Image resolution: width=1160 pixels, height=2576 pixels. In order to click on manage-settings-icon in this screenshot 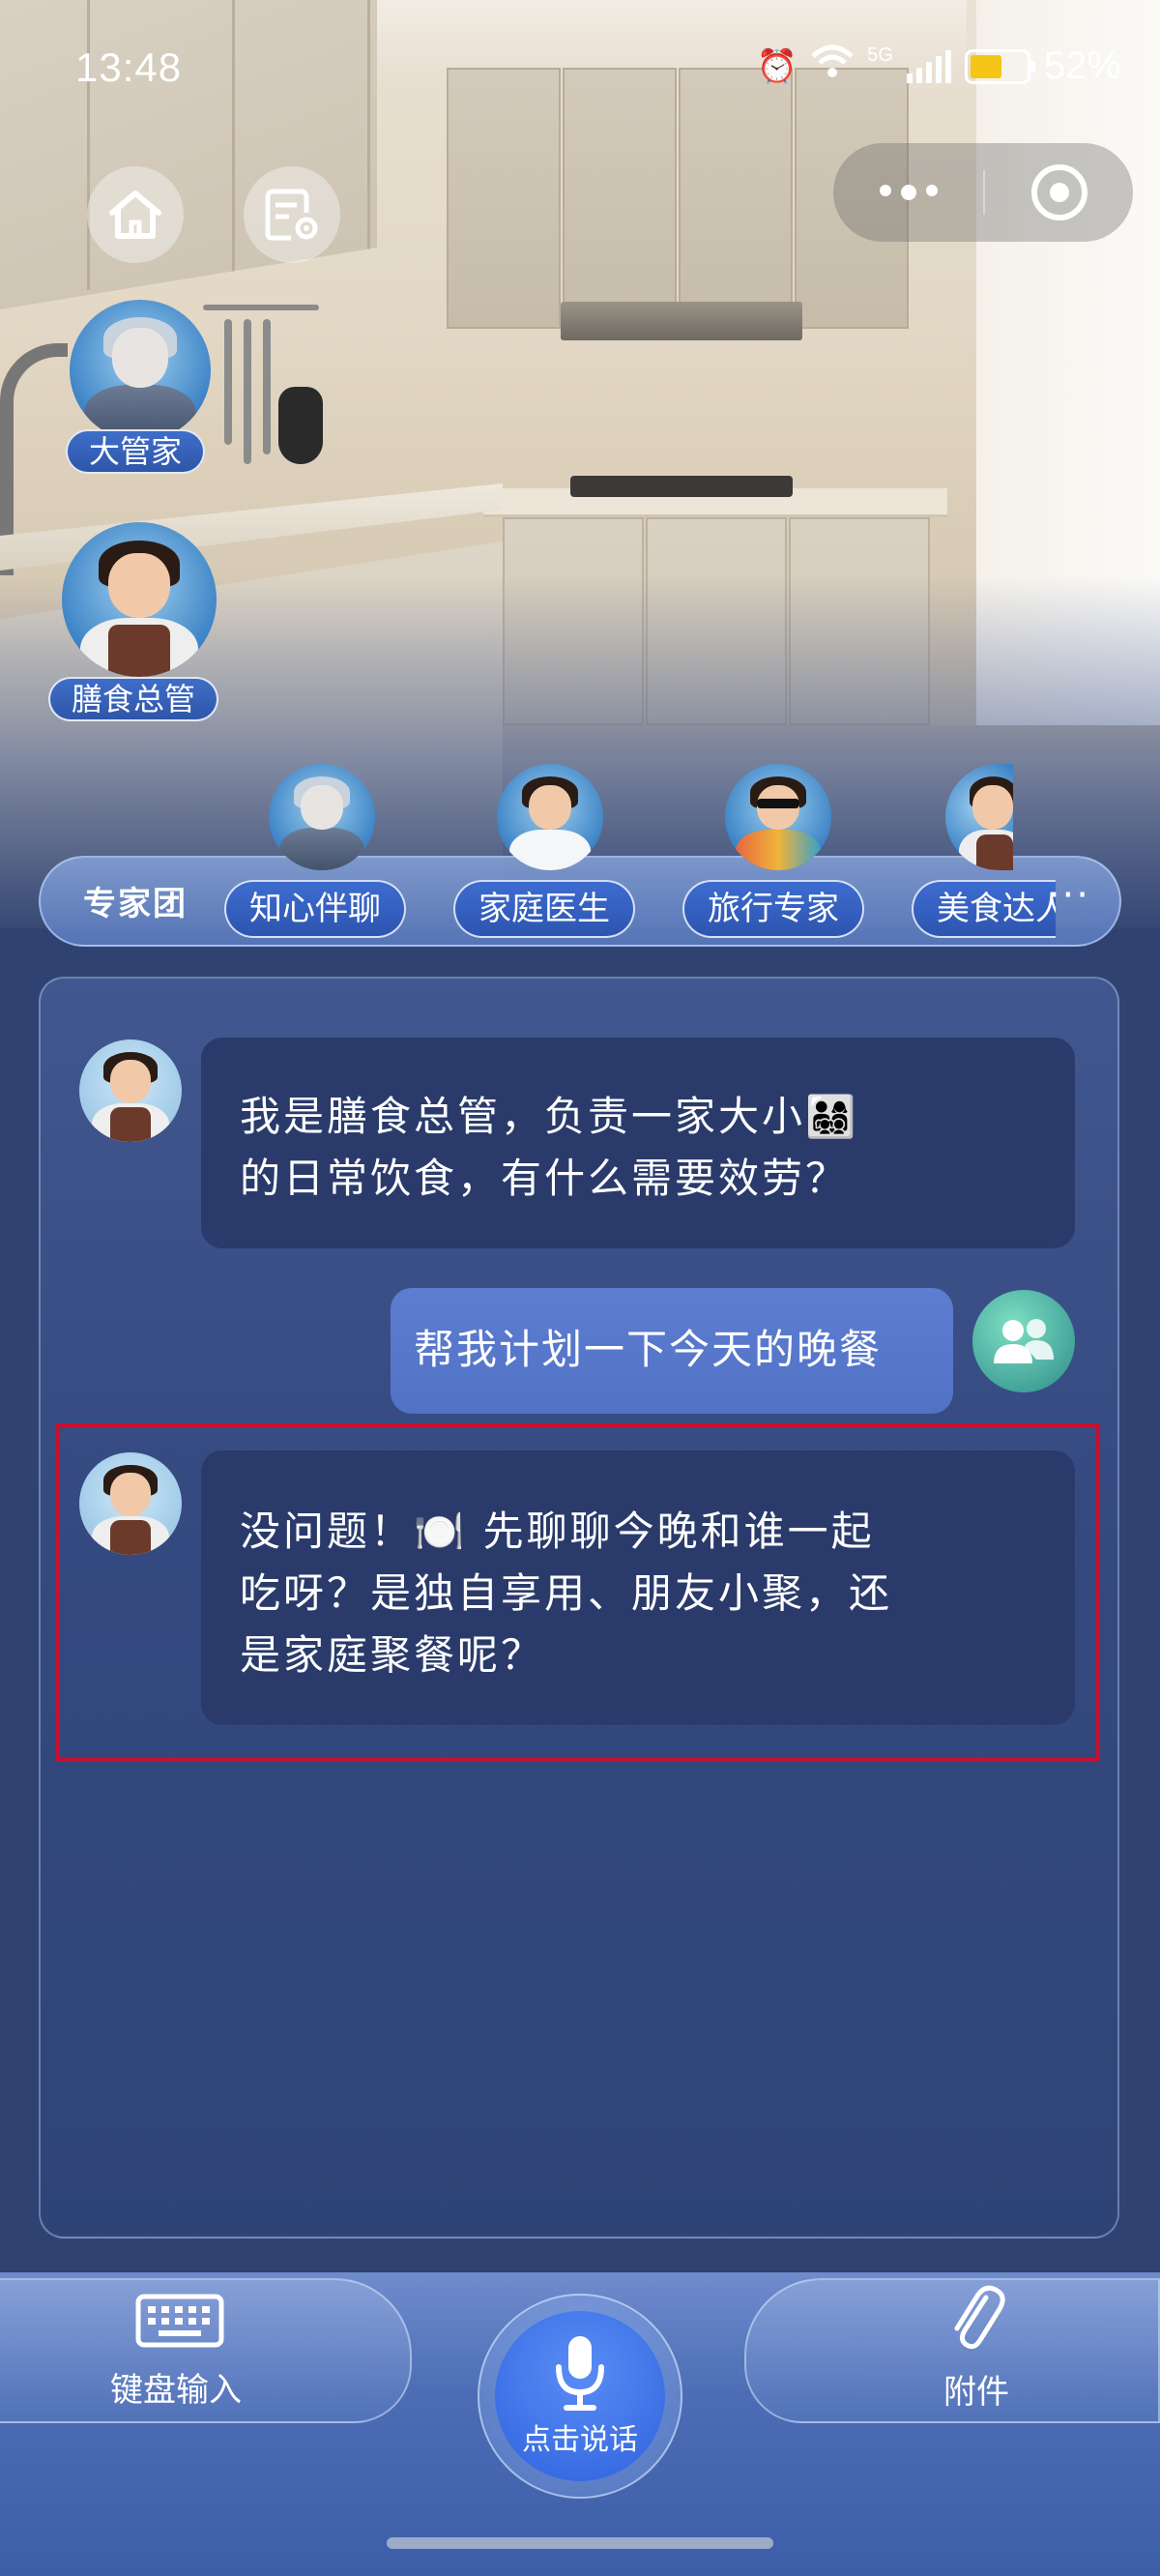, I will do `click(291, 215)`.